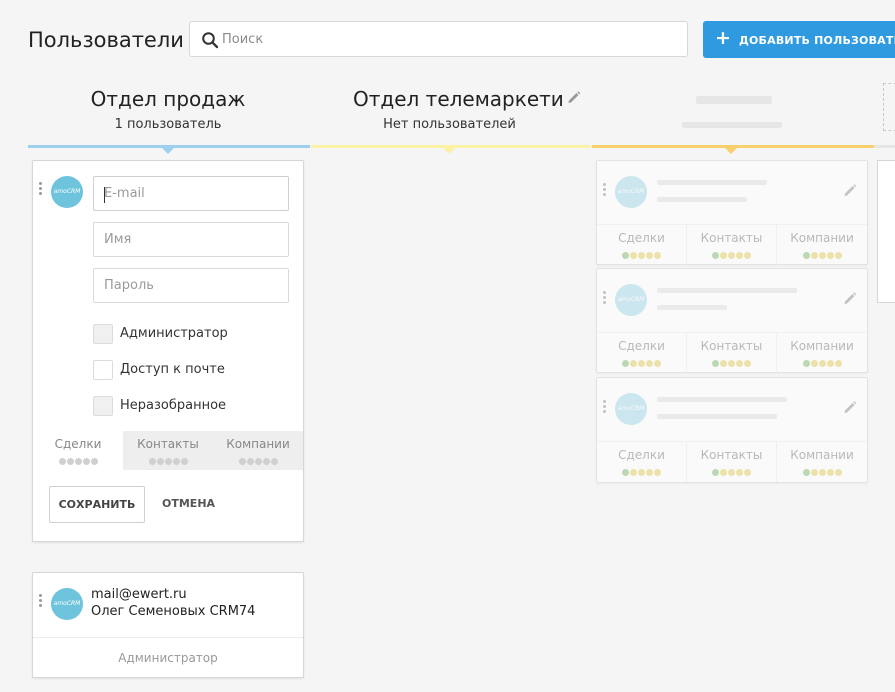 The image size is (895, 692). Describe the element at coordinates (886, 231) in the screenshot. I see `next-column-card` at that location.